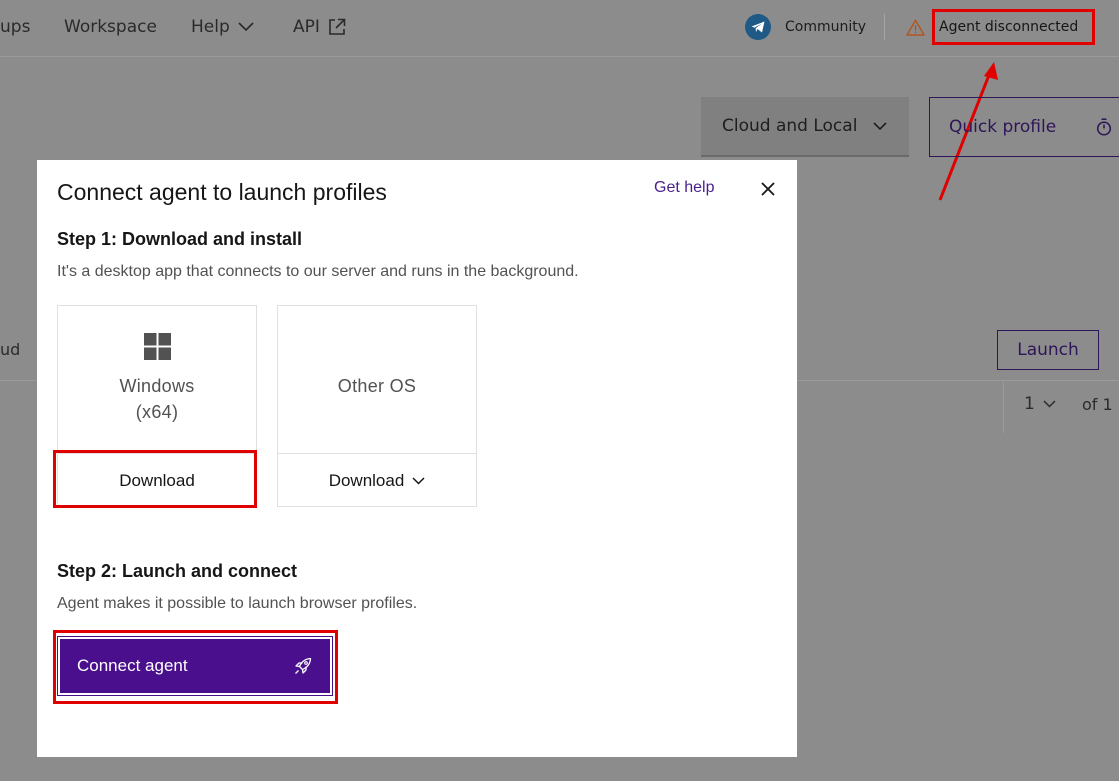  What do you see at coordinates (377, 386) in the screenshot?
I see `os-card-other-label: Other OS` at bounding box center [377, 386].